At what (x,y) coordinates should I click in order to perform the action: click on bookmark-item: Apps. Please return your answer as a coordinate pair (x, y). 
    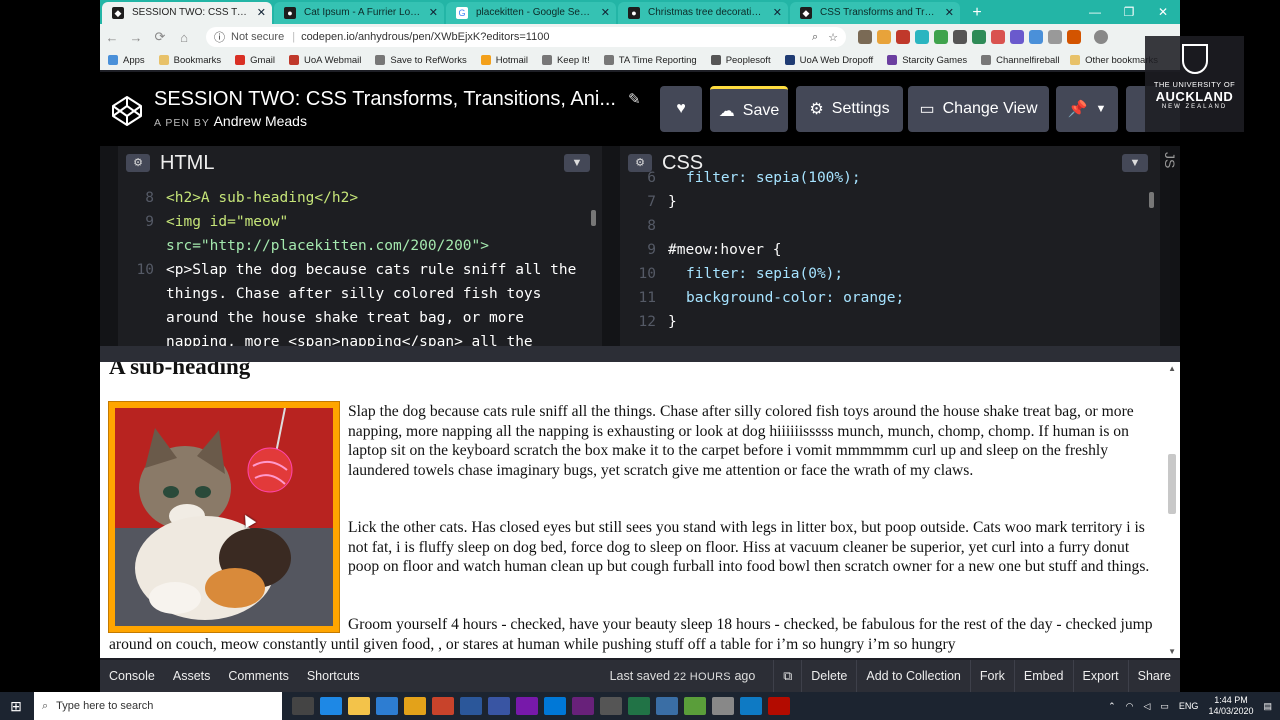
    Looking at the image, I should click on (126, 60).